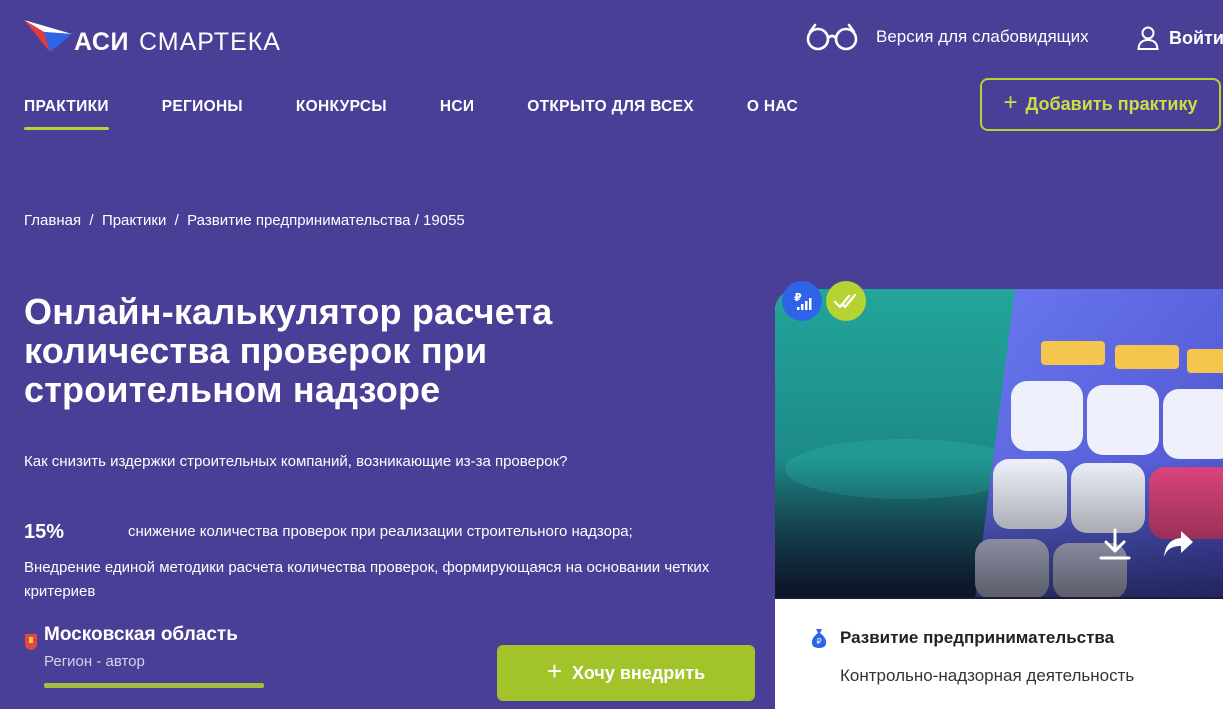 The width and height of the screenshot is (1223, 709). What do you see at coordinates (52, 220) in the screenshot?
I see `breadcrumb-home: Главная` at bounding box center [52, 220].